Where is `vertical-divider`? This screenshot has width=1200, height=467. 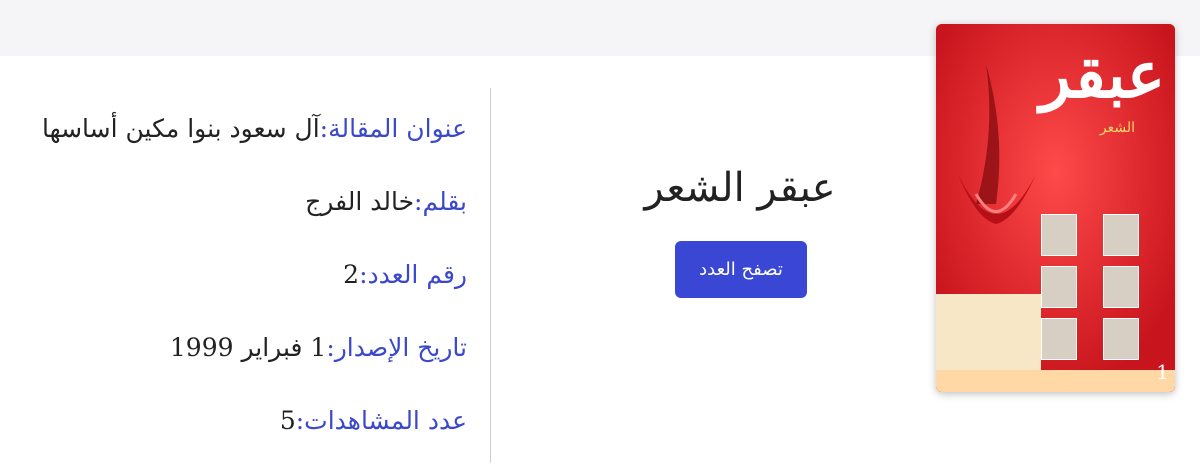
vertical-divider is located at coordinates (490, 275).